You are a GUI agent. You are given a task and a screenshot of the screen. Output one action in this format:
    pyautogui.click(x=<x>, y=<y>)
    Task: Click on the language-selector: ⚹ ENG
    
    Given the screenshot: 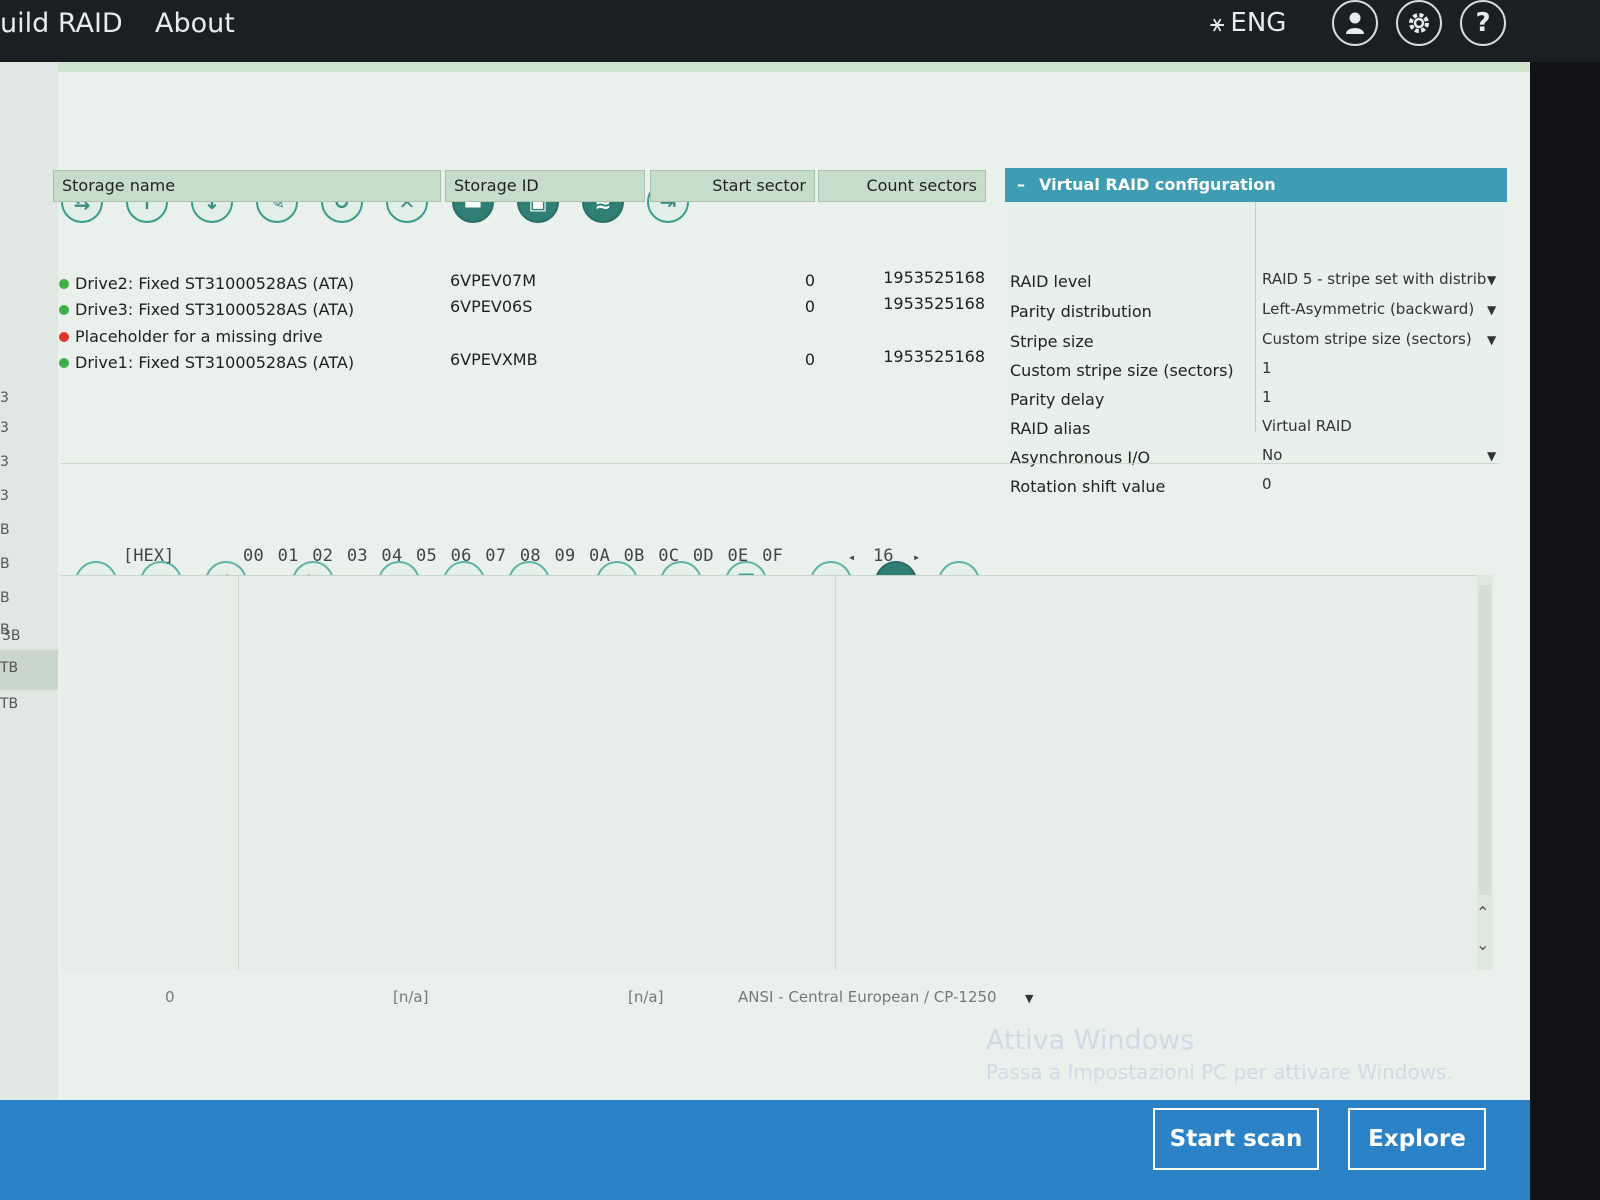 What is the action you would take?
    pyautogui.click(x=1248, y=23)
    